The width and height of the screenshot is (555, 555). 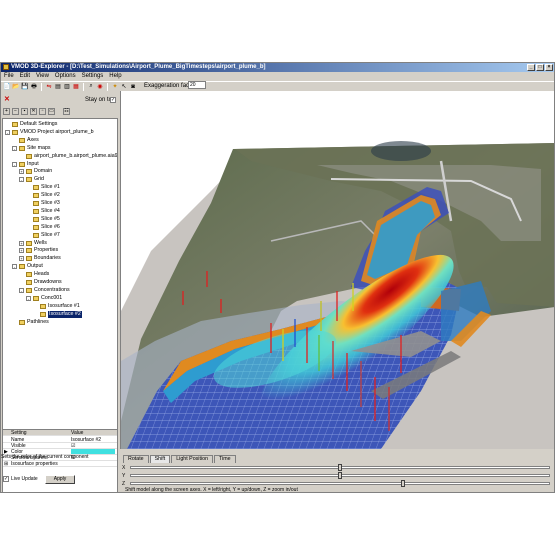 What do you see at coordinates (540, 67) in the screenshot?
I see `maximize-button: □` at bounding box center [540, 67].